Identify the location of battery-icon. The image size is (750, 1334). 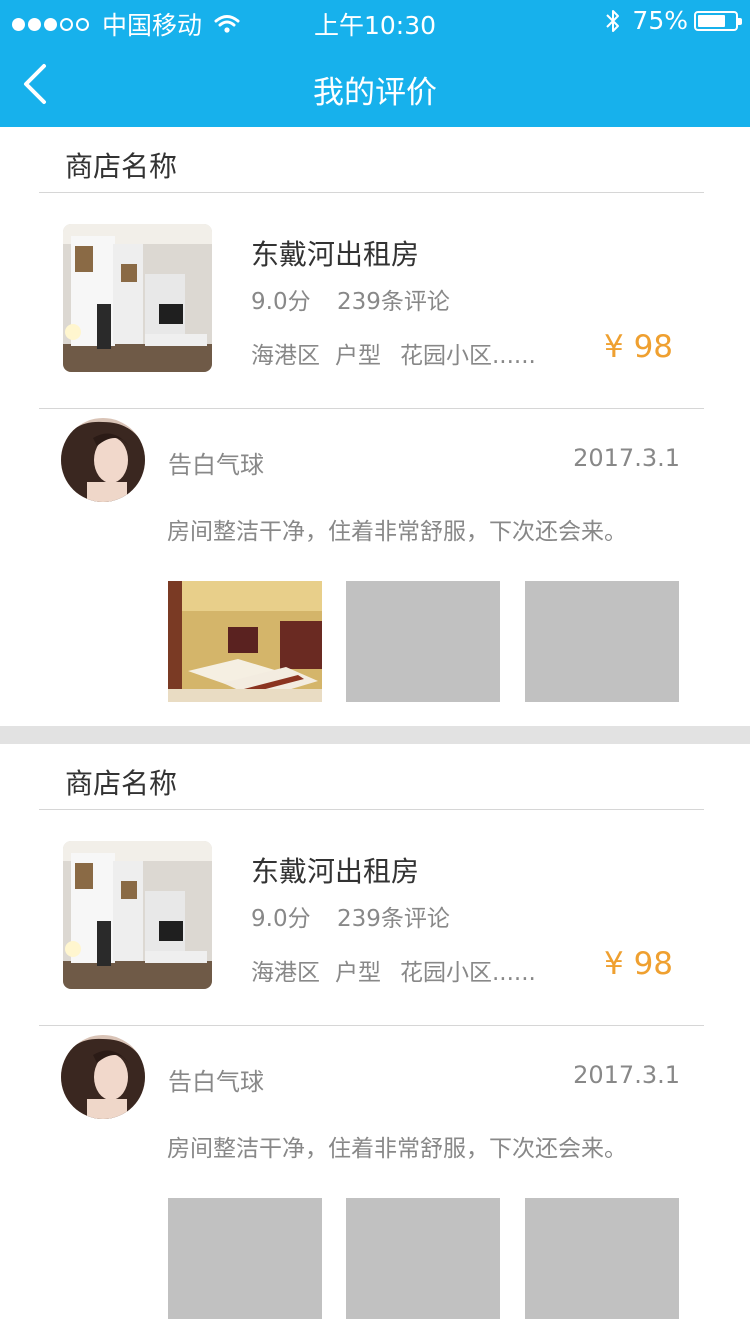
(718, 20).